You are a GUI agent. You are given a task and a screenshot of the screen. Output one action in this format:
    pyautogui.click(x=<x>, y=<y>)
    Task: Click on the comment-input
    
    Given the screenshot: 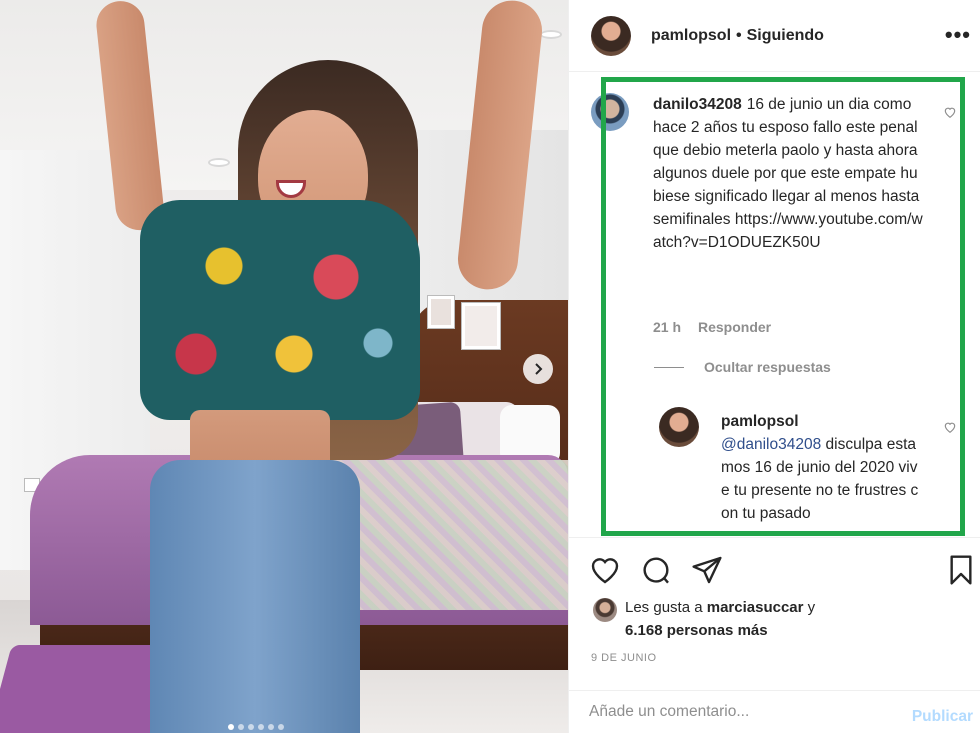 What is the action you would take?
    pyautogui.click(x=739, y=712)
    